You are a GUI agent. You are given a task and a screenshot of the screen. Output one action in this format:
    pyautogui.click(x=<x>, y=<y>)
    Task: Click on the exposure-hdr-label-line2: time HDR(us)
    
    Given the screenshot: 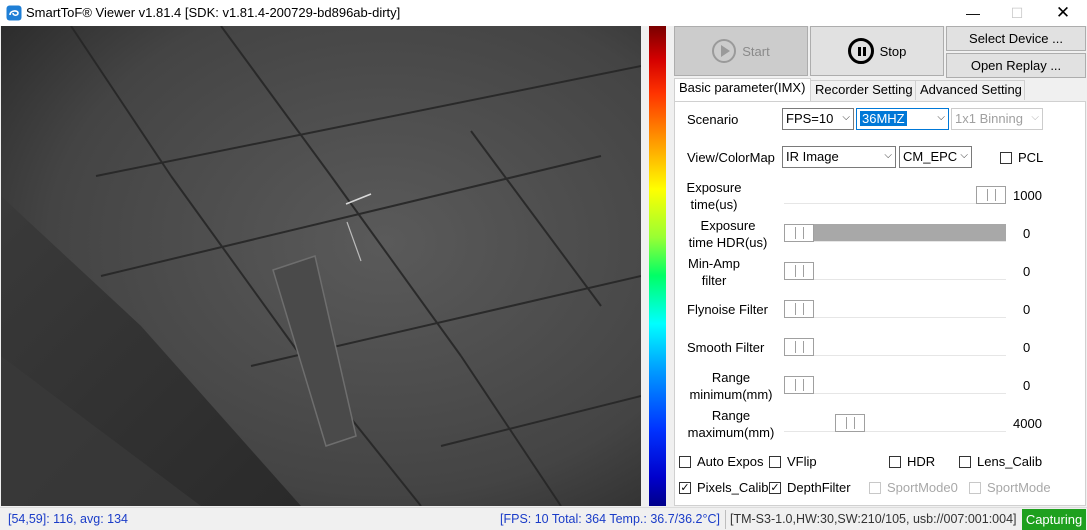 What is the action you would take?
    pyautogui.click(x=728, y=242)
    